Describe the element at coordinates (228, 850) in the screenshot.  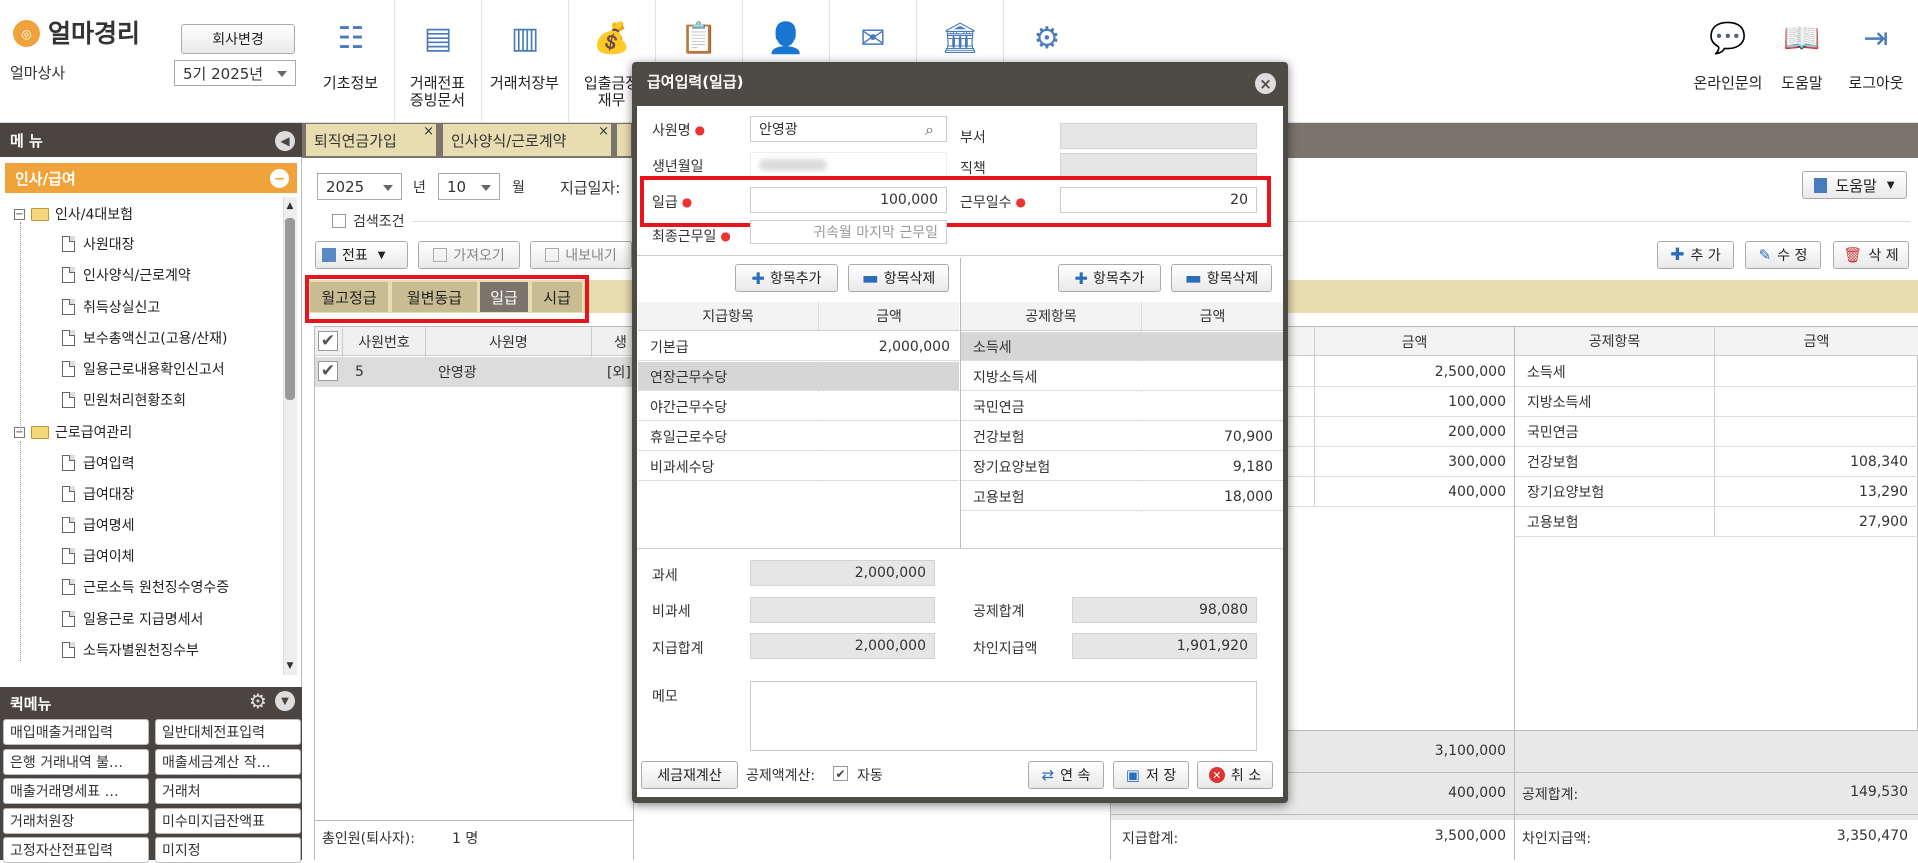
I see `quick-menu-item: 미지정` at that location.